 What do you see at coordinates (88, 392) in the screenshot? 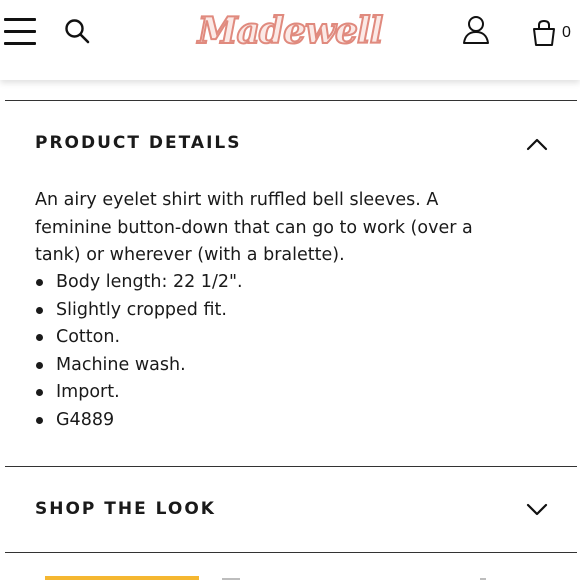
I see `list-item-text: Import.` at bounding box center [88, 392].